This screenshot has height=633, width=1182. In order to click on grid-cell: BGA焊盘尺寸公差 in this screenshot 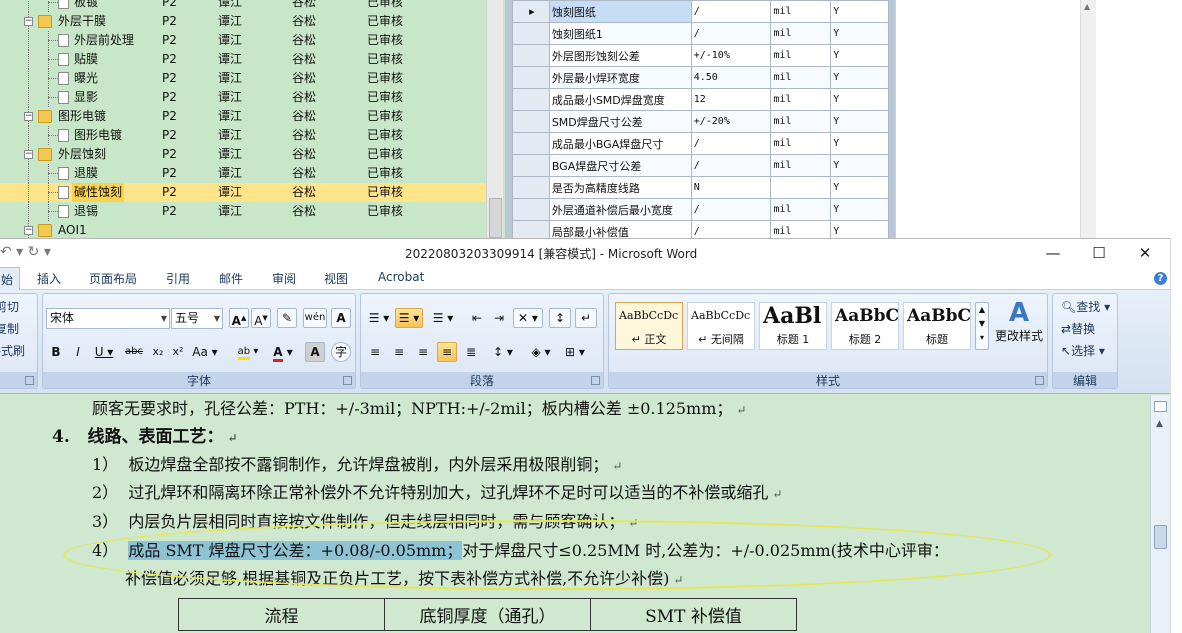, I will do `click(620, 165)`.